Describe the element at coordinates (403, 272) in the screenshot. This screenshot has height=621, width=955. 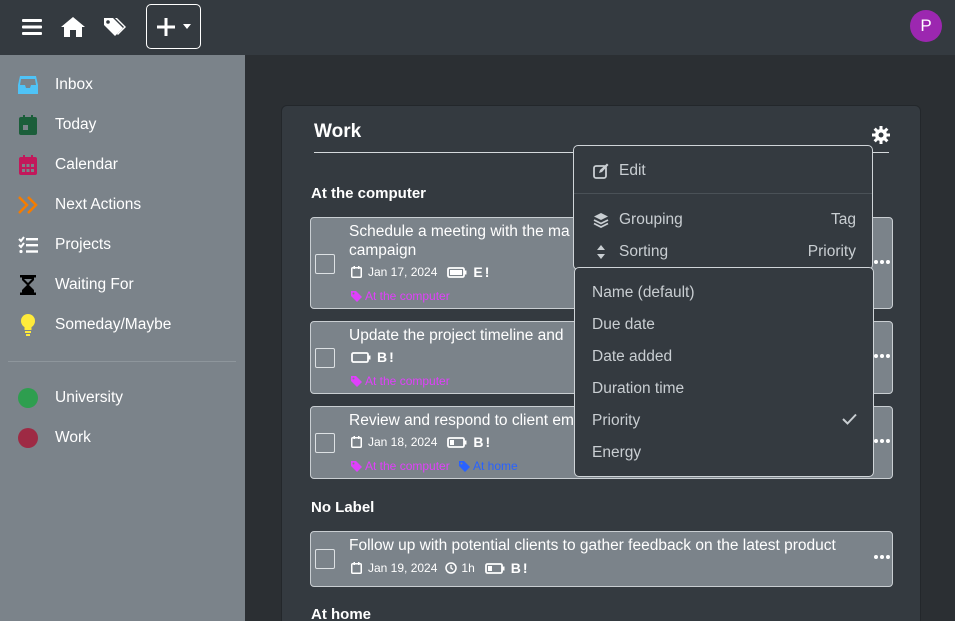
I see `task-date: Jan 17, 2024` at that location.